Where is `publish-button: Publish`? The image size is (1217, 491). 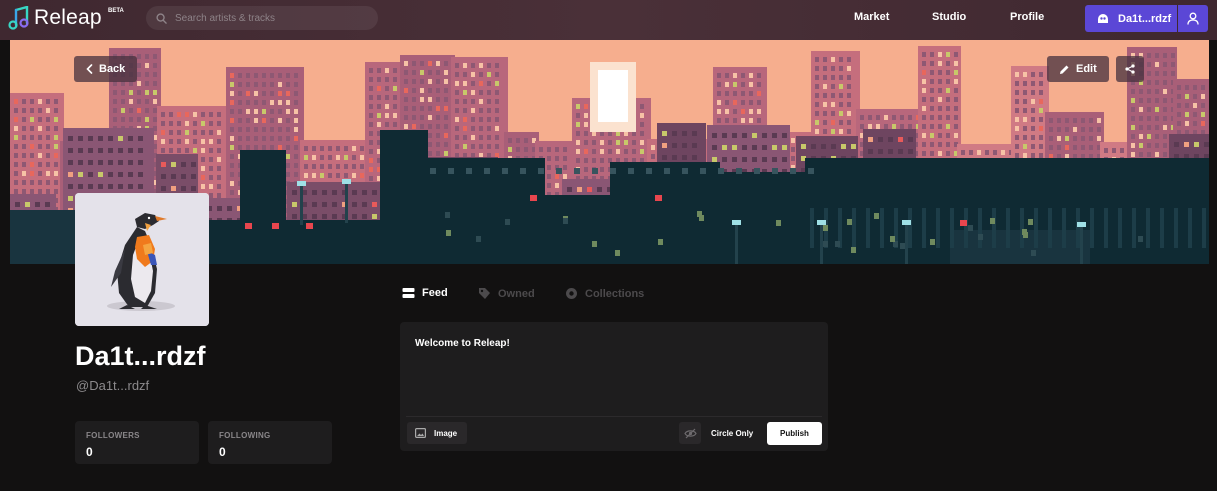
publish-button: Publish is located at coordinates (794, 433).